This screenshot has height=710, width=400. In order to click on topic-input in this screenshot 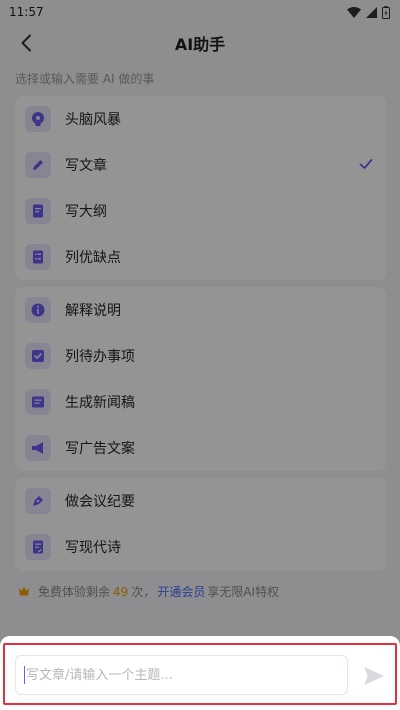, I will do `click(181, 675)`.